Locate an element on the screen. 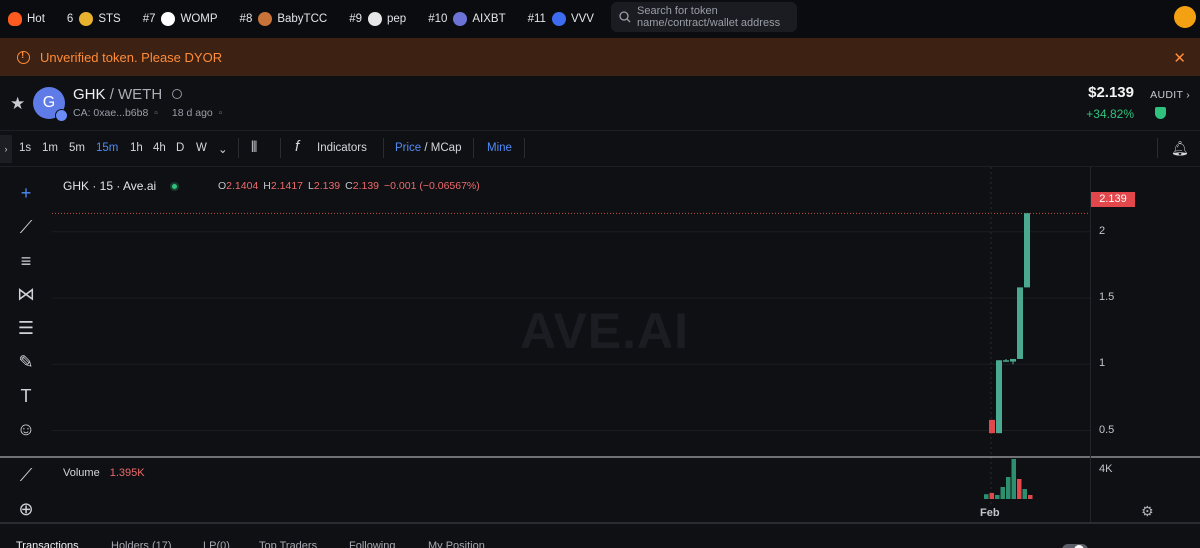  ticker-label: BabyTCC is located at coordinates (302, 19).